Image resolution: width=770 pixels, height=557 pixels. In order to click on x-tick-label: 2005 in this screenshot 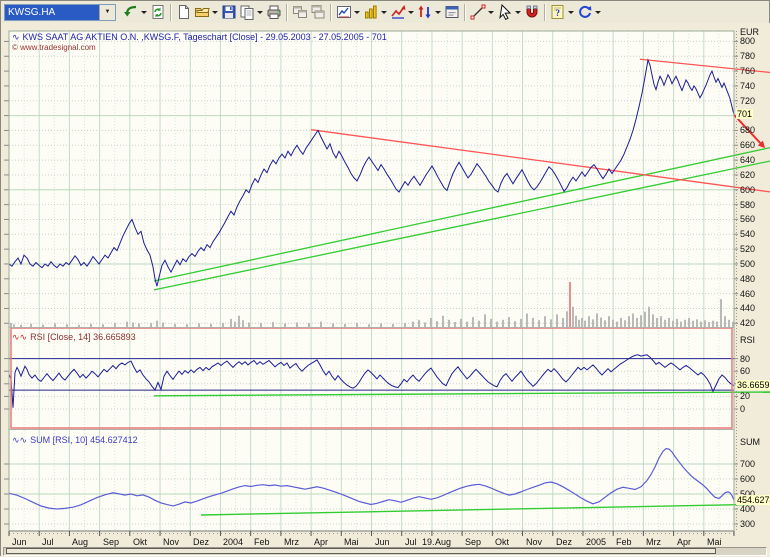, I will do `click(596, 542)`.